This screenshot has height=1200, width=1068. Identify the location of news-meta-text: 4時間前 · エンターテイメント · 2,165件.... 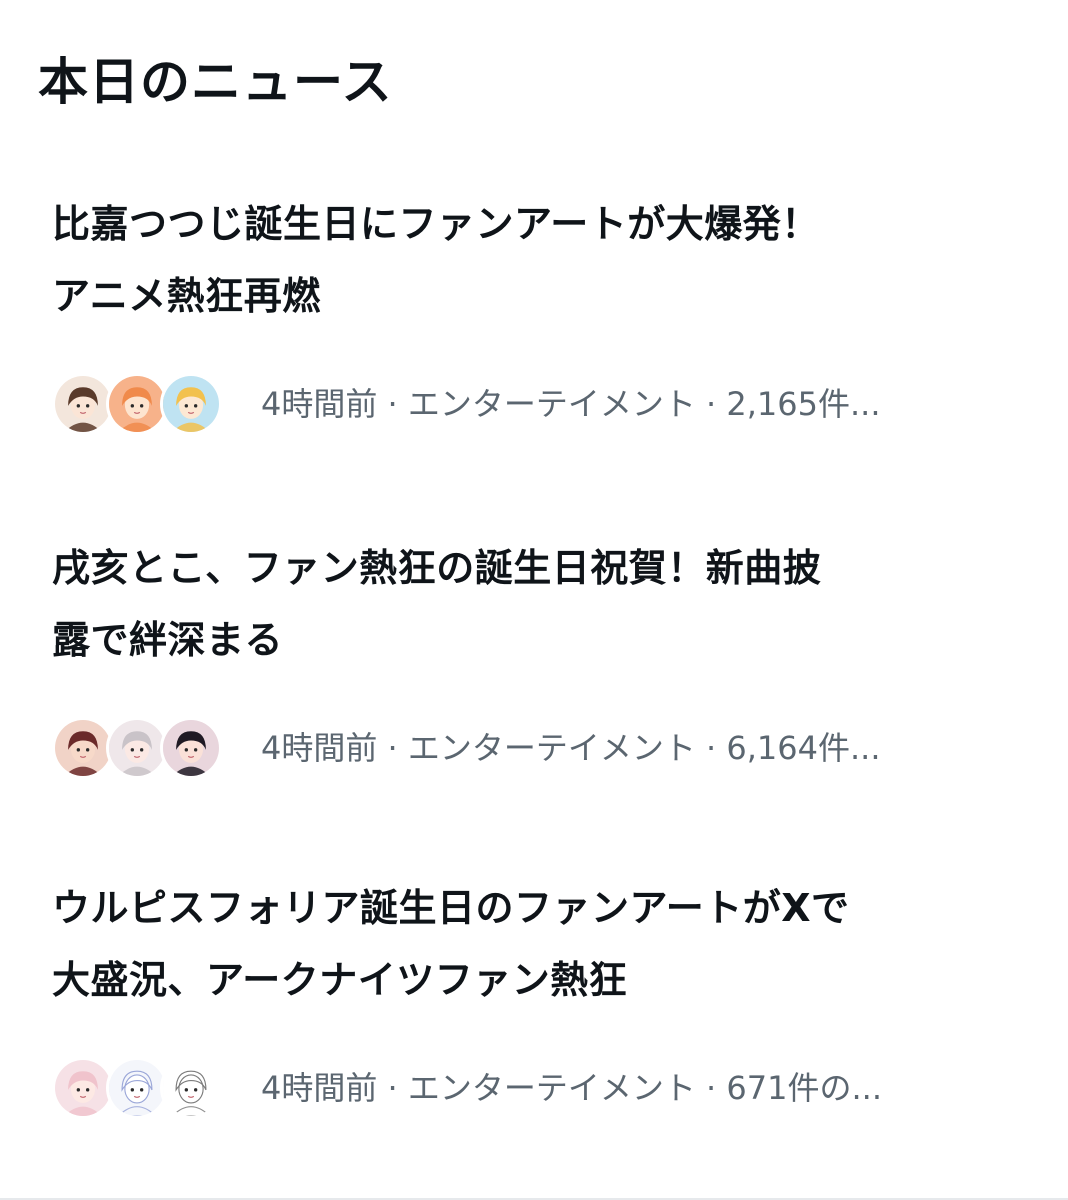
(571, 404).